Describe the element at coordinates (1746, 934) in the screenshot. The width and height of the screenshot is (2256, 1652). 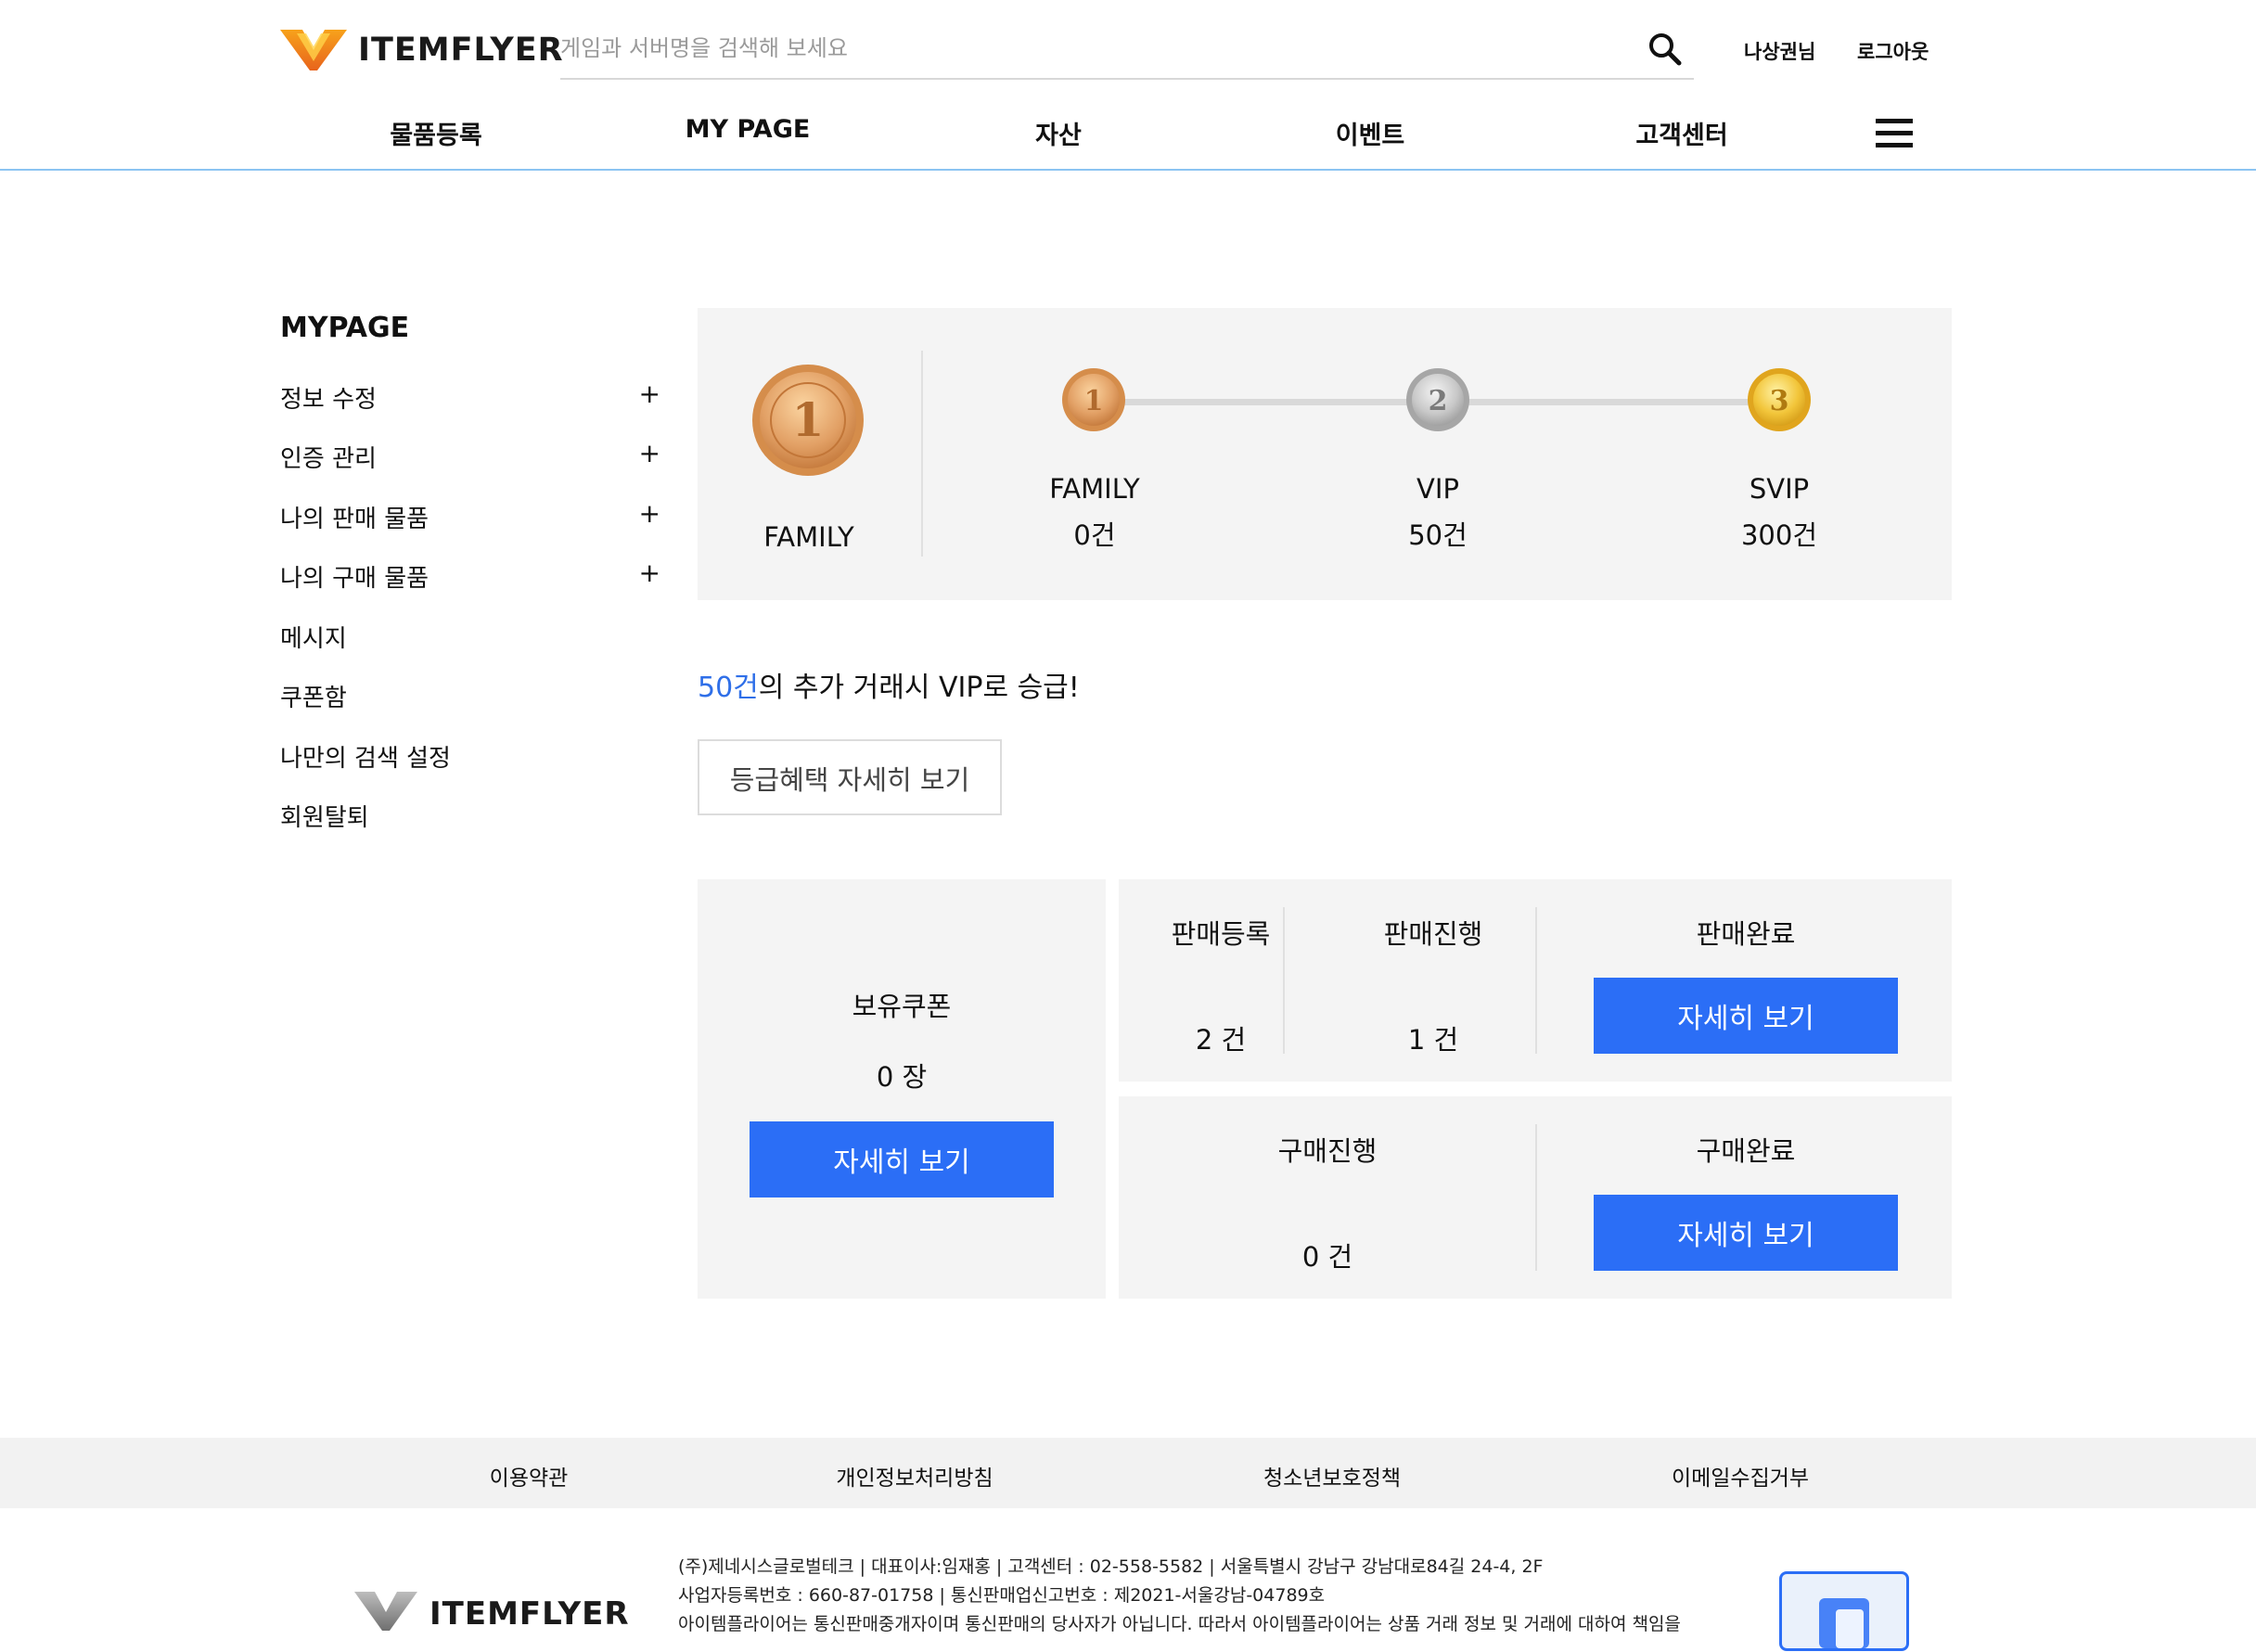
I see `sales-completed-label: 판매완료` at that location.